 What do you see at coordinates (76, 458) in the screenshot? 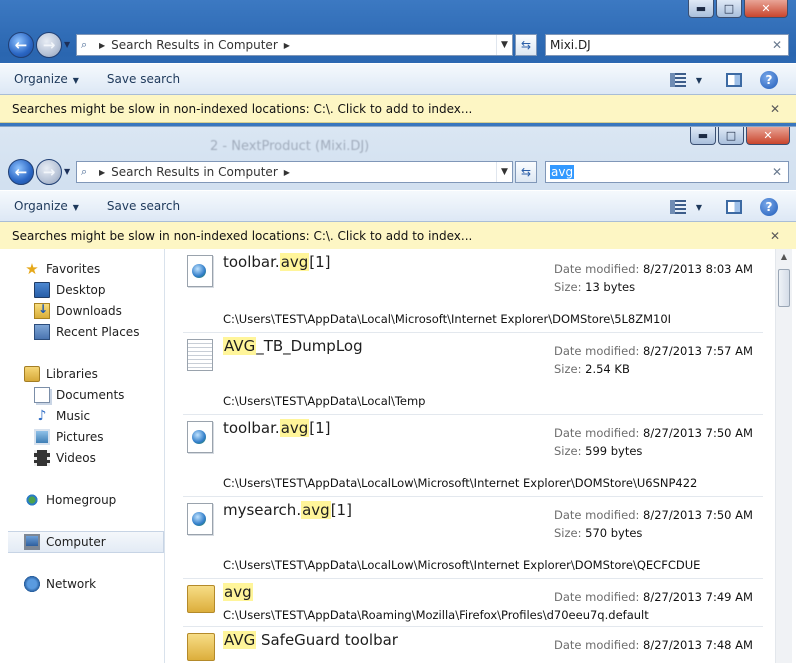
I see `nav-videos-label: Videos` at bounding box center [76, 458].